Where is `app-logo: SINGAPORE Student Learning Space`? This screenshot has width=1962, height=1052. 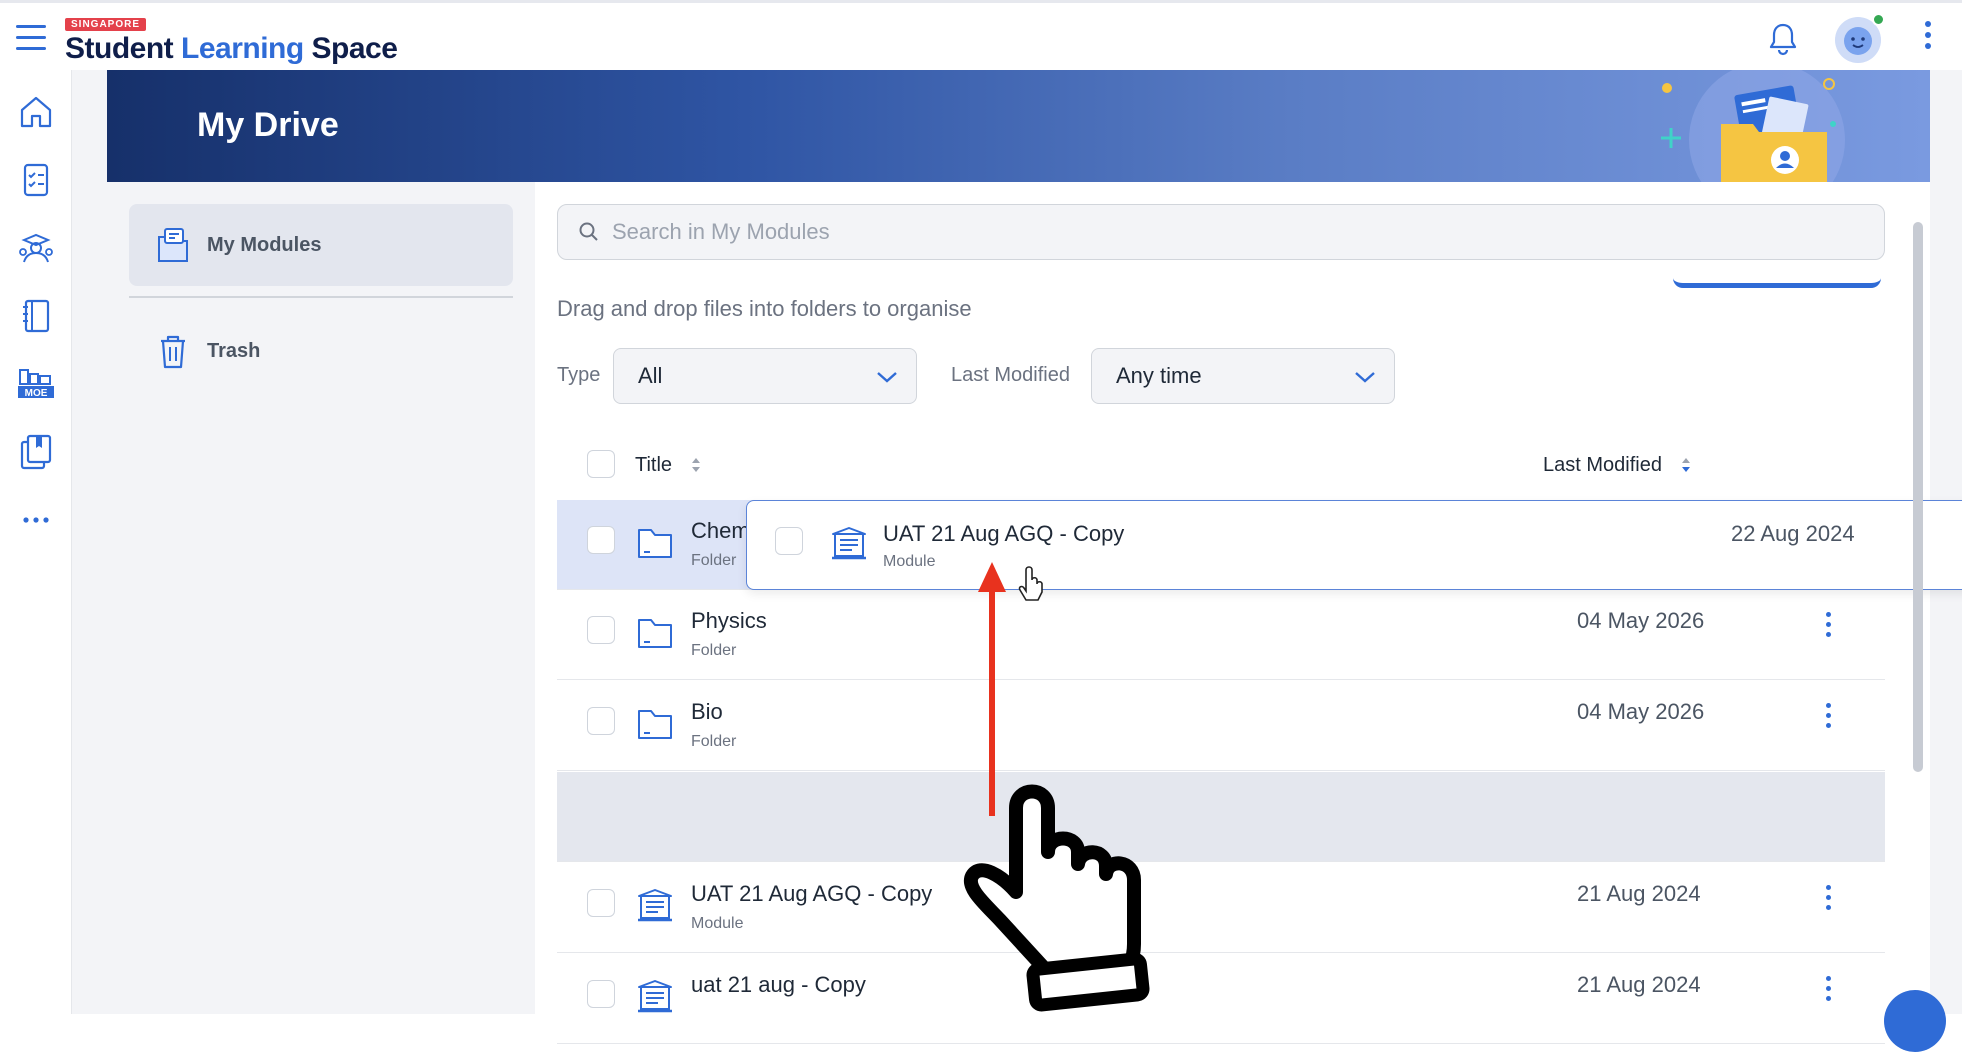
app-logo: SINGAPORE Student Learning Space is located at coordinates (231, 40).